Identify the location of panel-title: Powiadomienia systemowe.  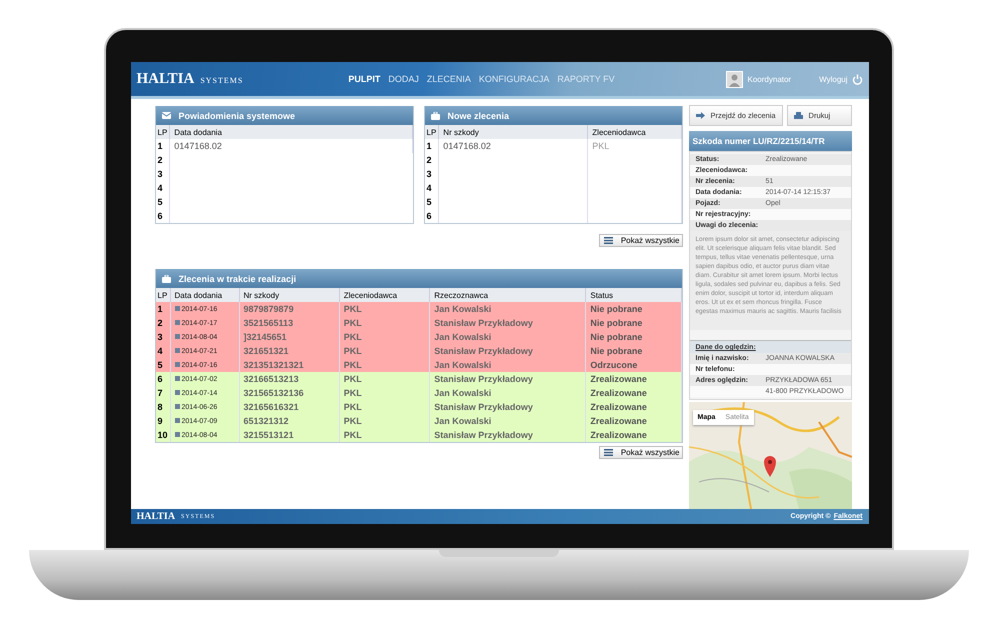
(237, 115).